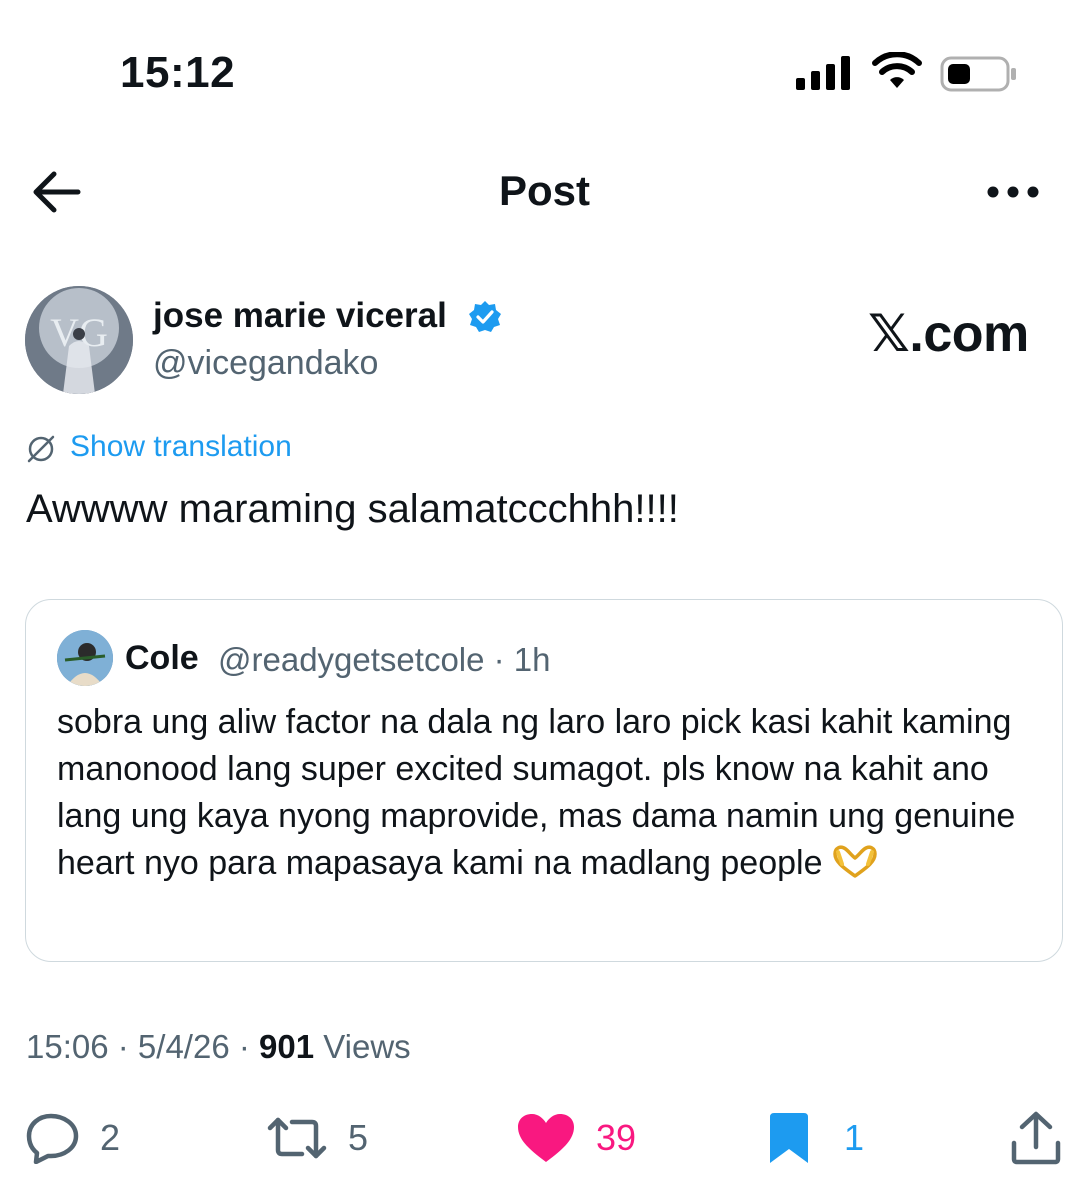 The image size is (1089, 1200). What do you see at coordinates (576, 1138) in the screenshot?
I see `like-button: 39` at bounding box center [576, 1138].